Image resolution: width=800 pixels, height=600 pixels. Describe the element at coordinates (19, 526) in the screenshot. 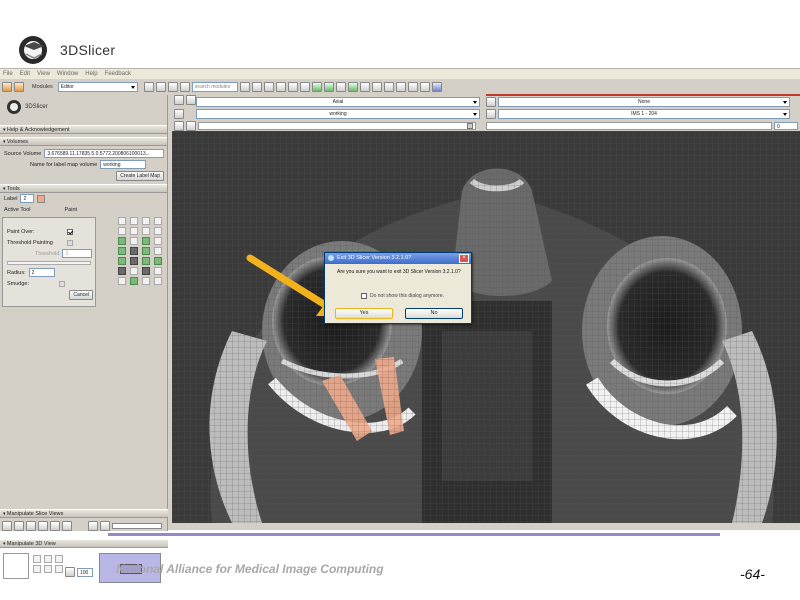

I see `slice-fit-icon` at that location.